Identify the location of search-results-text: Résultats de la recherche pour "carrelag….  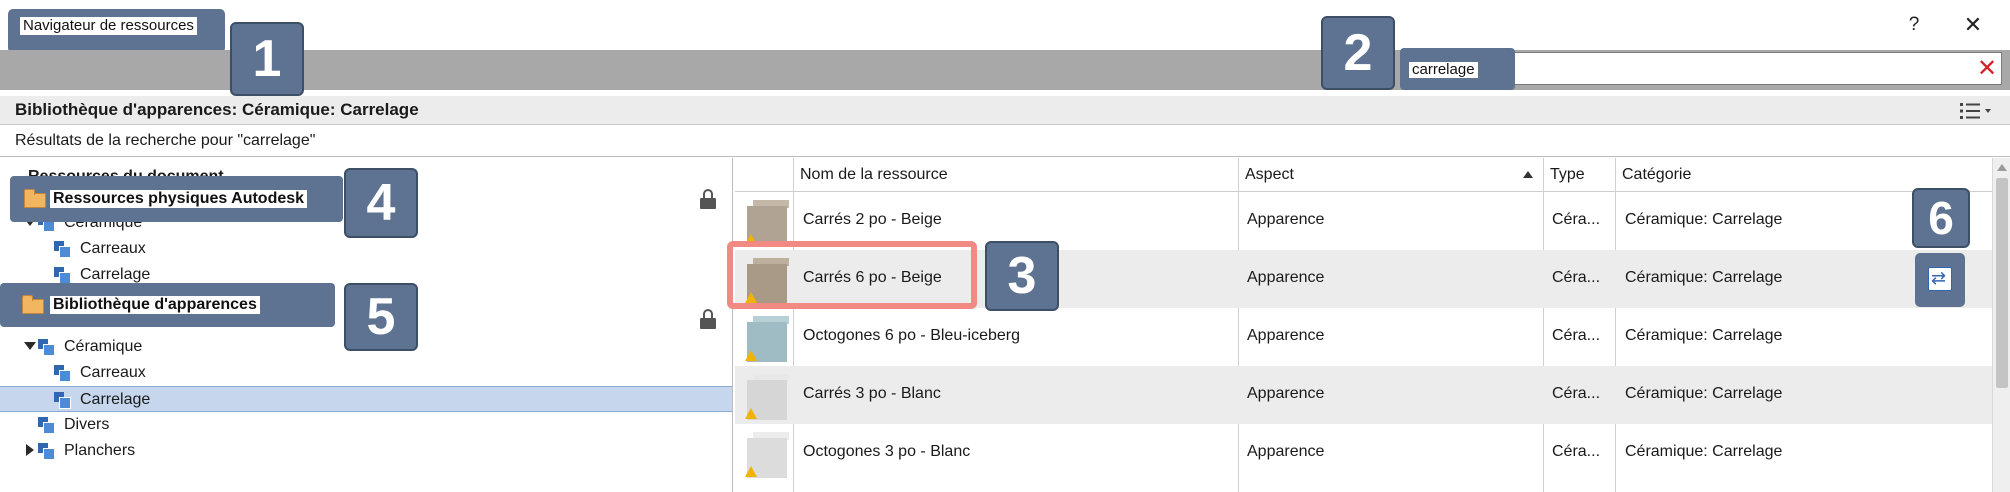
(165, 140).